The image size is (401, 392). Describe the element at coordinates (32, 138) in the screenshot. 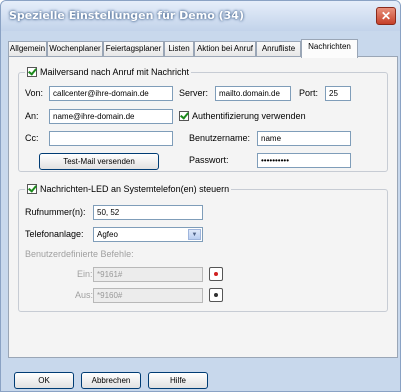

I see `cc-label: Cc:` at that location.